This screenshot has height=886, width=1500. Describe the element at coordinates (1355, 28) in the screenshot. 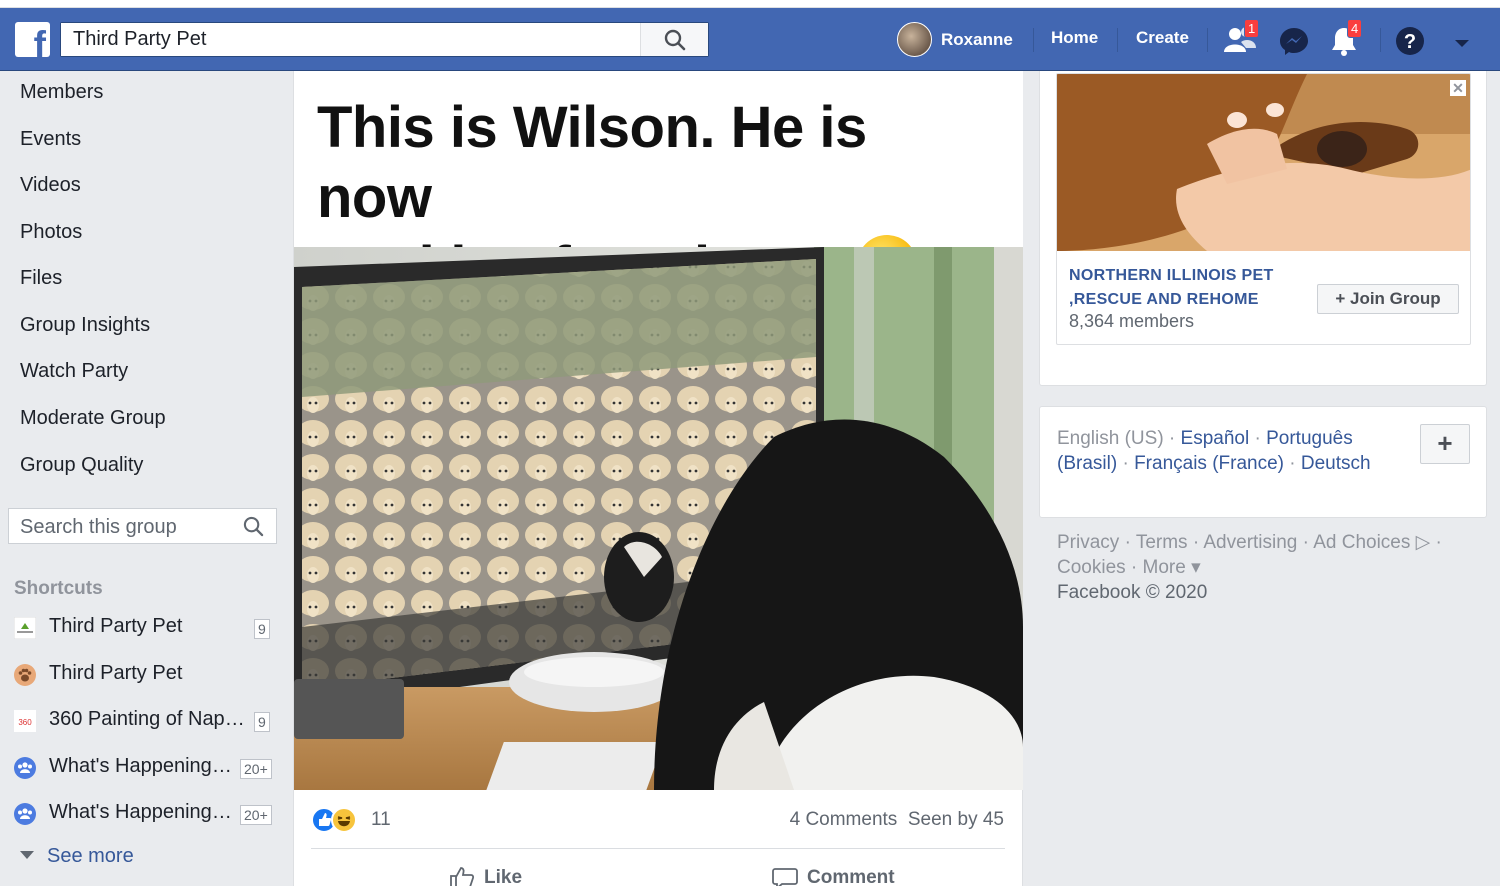

I see `notifications-badge: 4` at that location.